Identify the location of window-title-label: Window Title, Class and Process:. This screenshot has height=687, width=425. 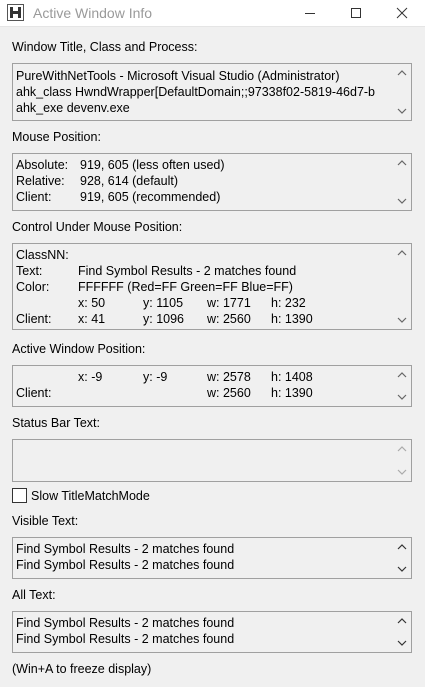
(105, 47).